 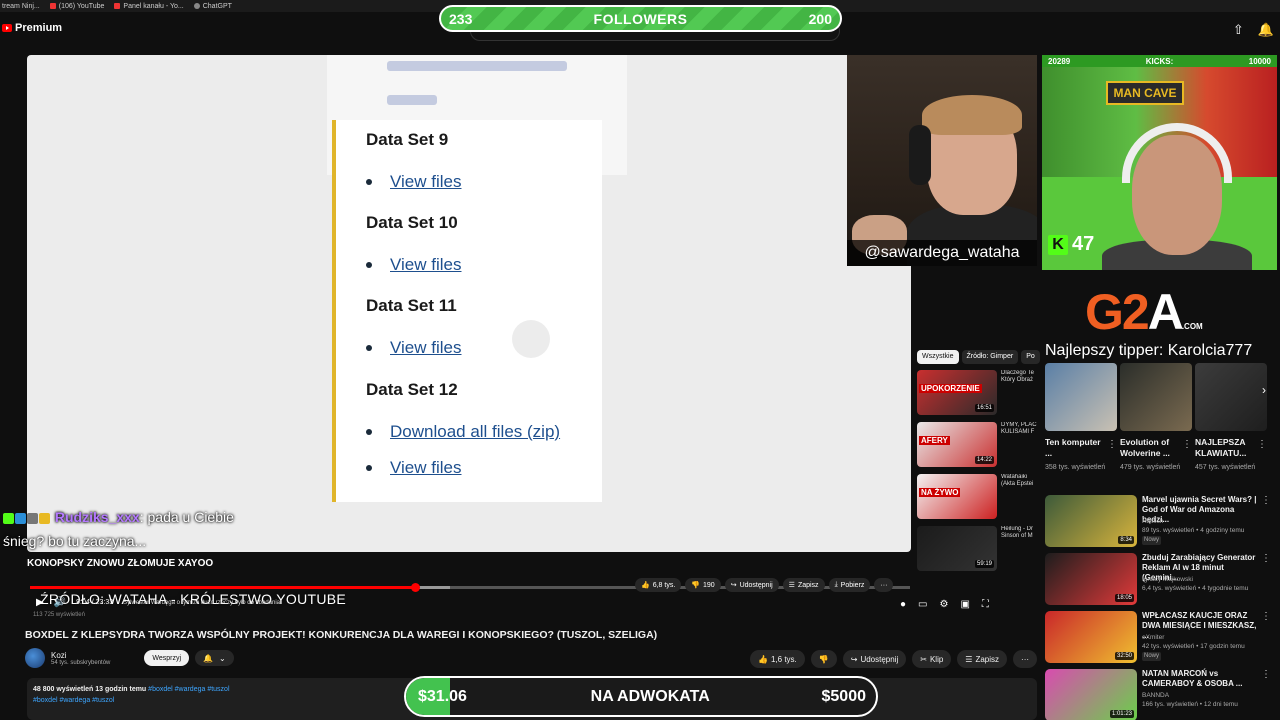 I want to click on video-thumbnail: 32:50, so click(x=1091, y=637).